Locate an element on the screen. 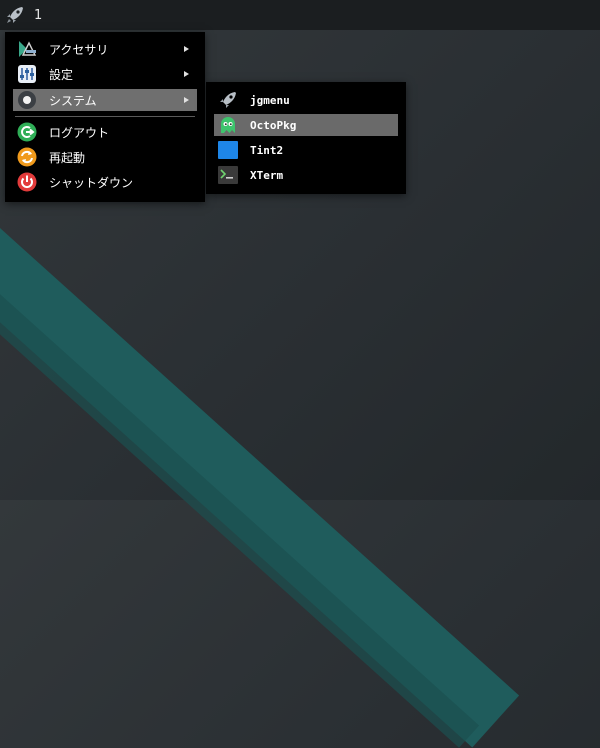 This screenshot has width=600, height=748. menu-item-shutdown: シャットダウン is located at coordinates (105, 182).